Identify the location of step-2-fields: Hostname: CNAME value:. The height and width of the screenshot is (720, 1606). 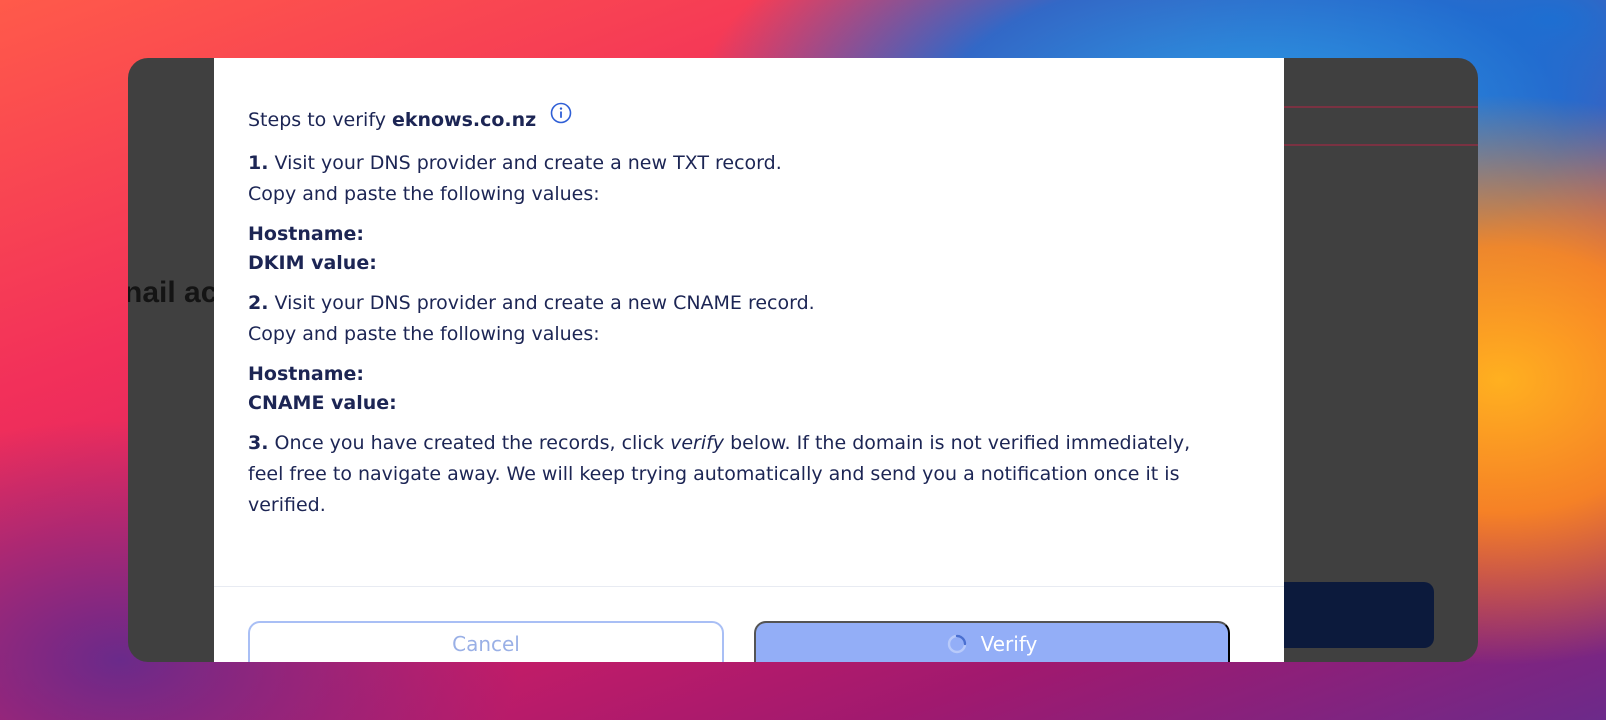
(748, 389).